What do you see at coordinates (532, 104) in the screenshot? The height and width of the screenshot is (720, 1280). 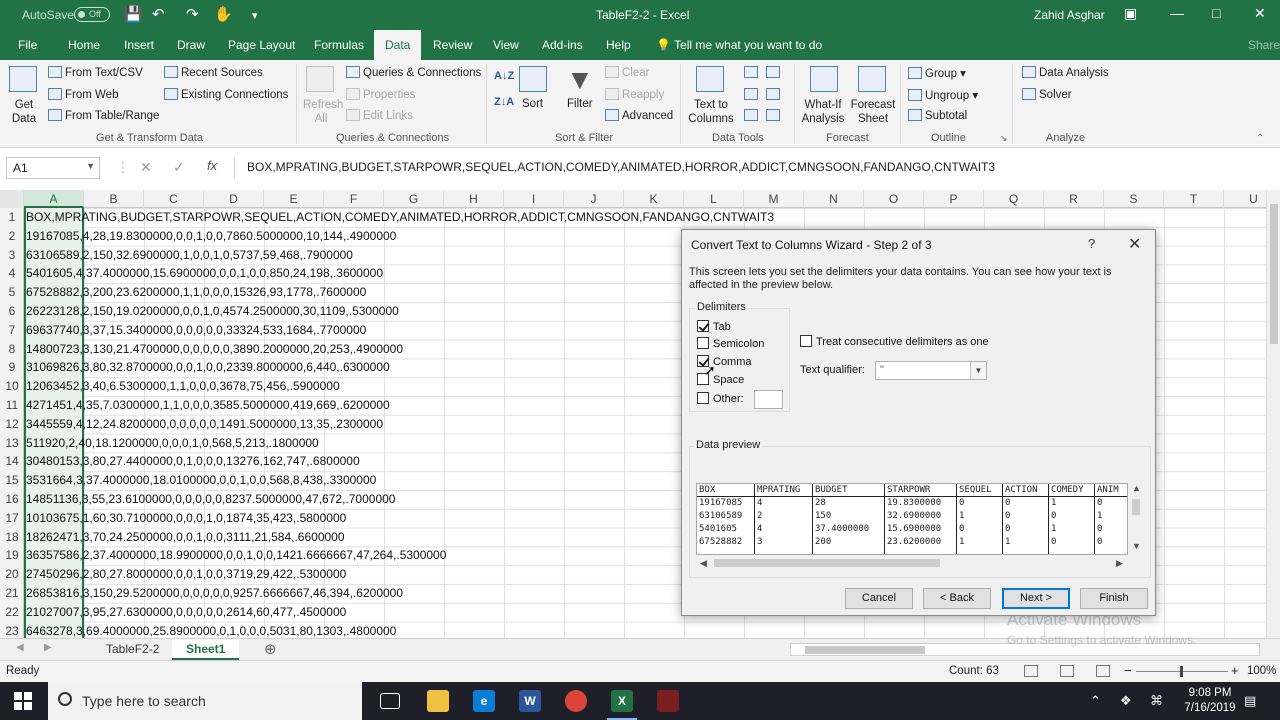 I see `sort-button: Sort` at bounding box center [532, 104].